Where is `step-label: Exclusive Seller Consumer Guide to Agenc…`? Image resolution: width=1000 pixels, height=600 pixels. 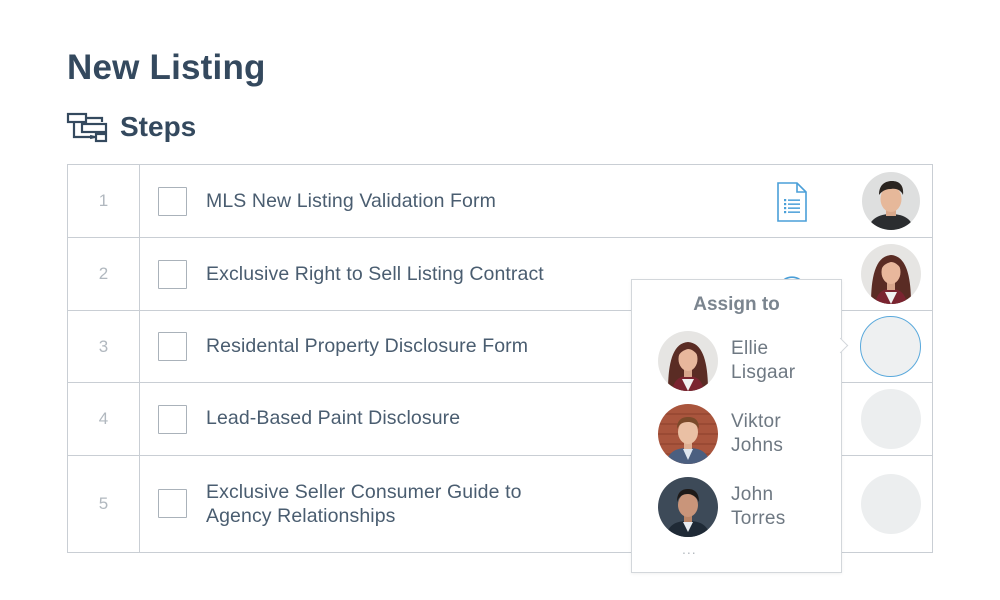 step-label: Exclusive Seller Consumer Guide to Agenc… is located at coordinates (364, 504).